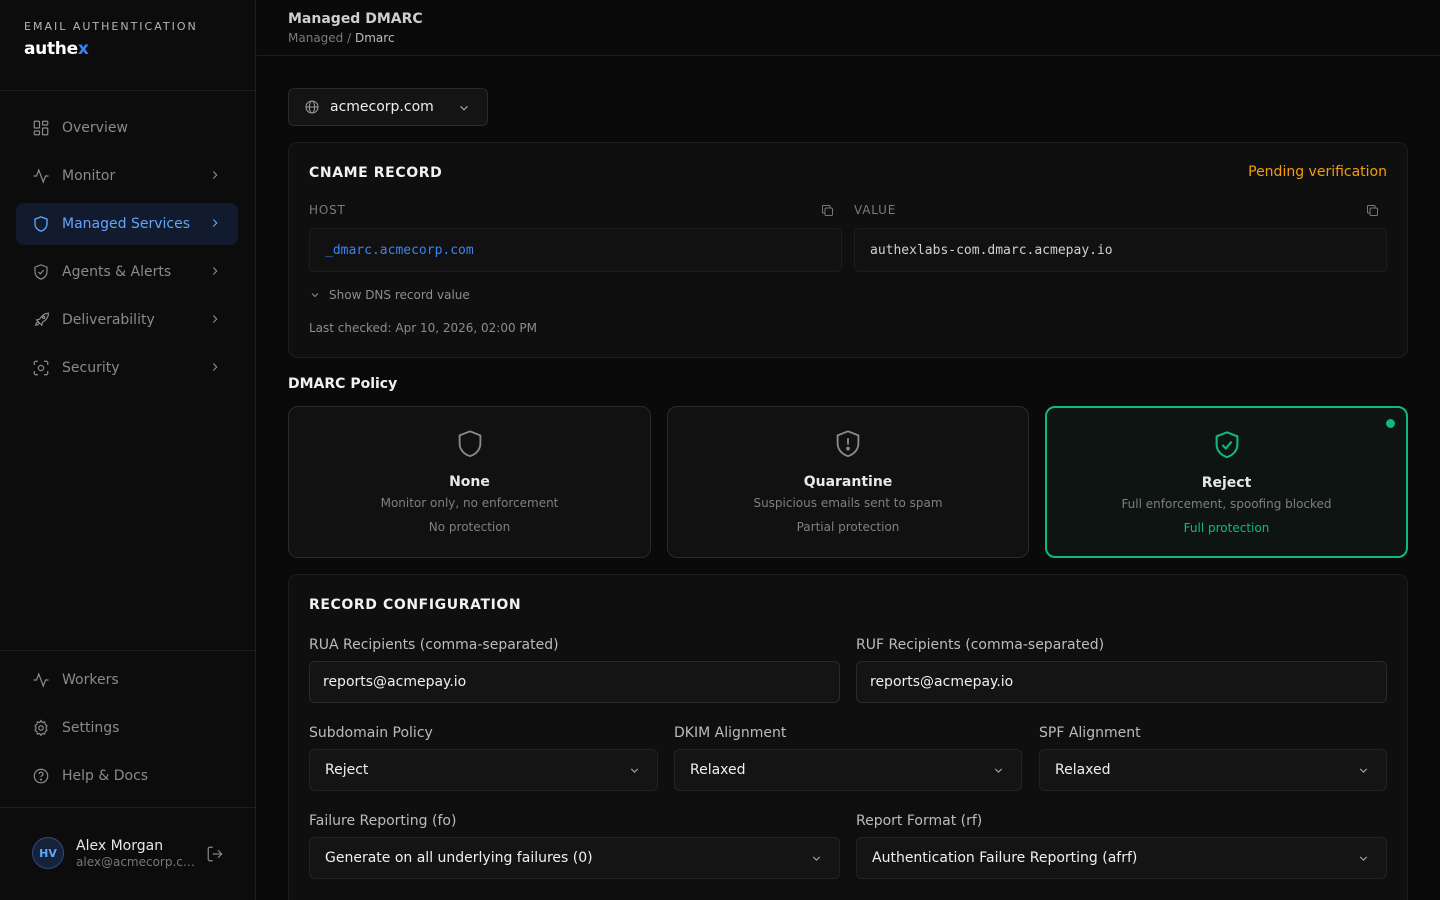 The image size is (1440, 900). I want to click on domain-select: acmecorp.com, so click(388, 107).